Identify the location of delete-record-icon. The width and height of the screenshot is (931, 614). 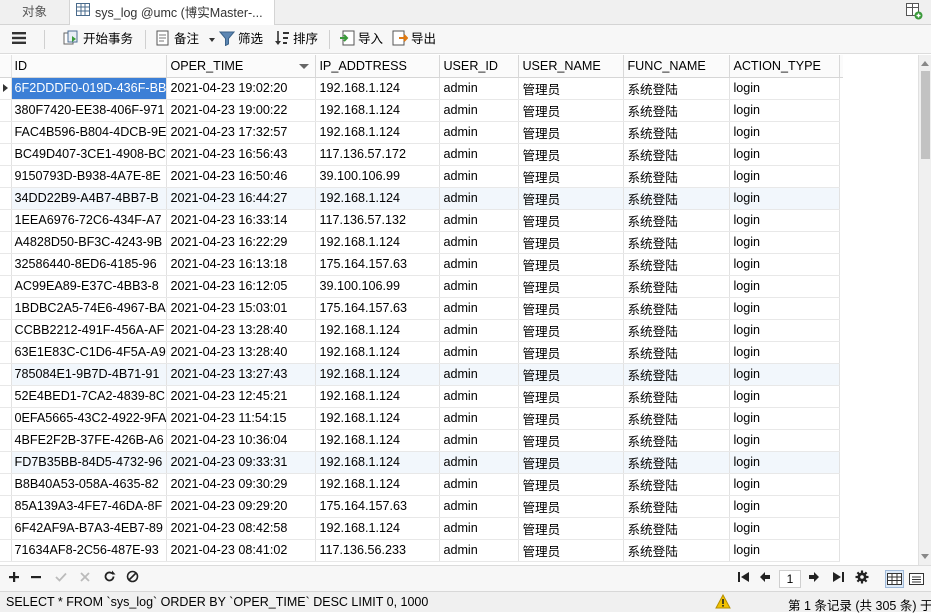
(36, 578).